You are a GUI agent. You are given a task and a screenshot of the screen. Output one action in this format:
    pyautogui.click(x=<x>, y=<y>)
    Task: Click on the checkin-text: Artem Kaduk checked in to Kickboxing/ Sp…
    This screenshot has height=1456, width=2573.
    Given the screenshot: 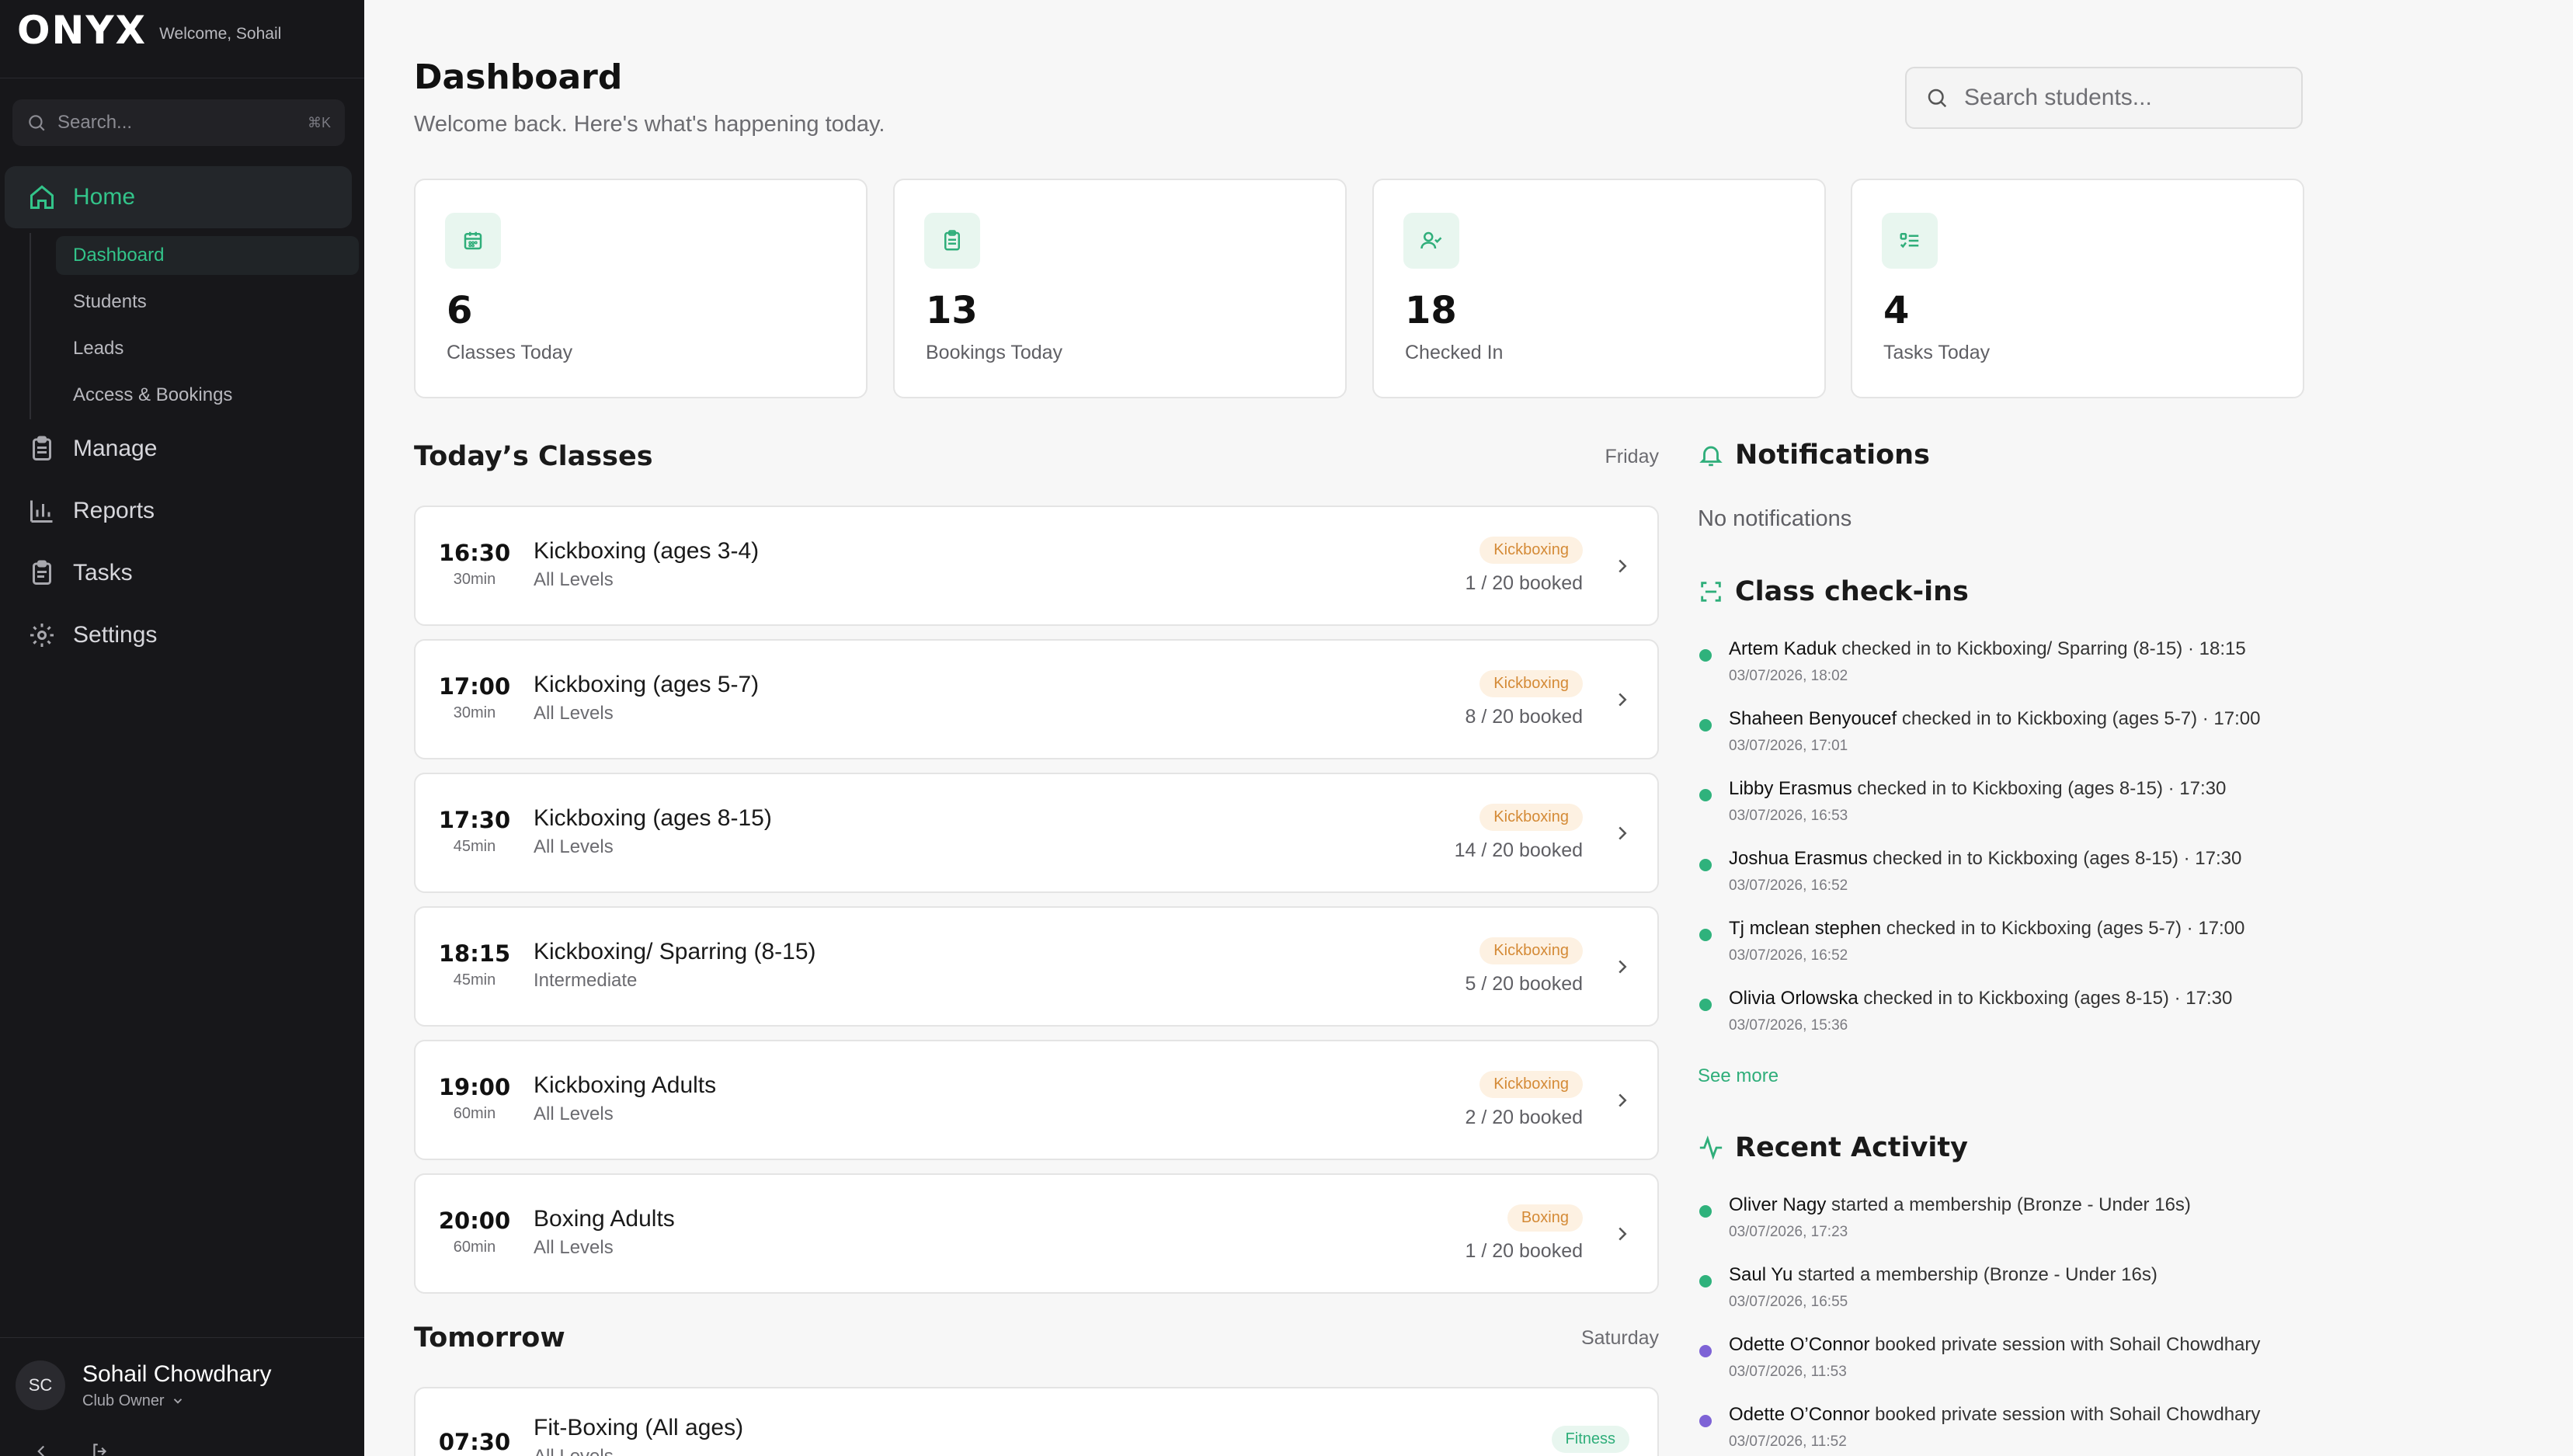 What is the action you would take?
    pyautogui.click(x=1988, y=649)
    